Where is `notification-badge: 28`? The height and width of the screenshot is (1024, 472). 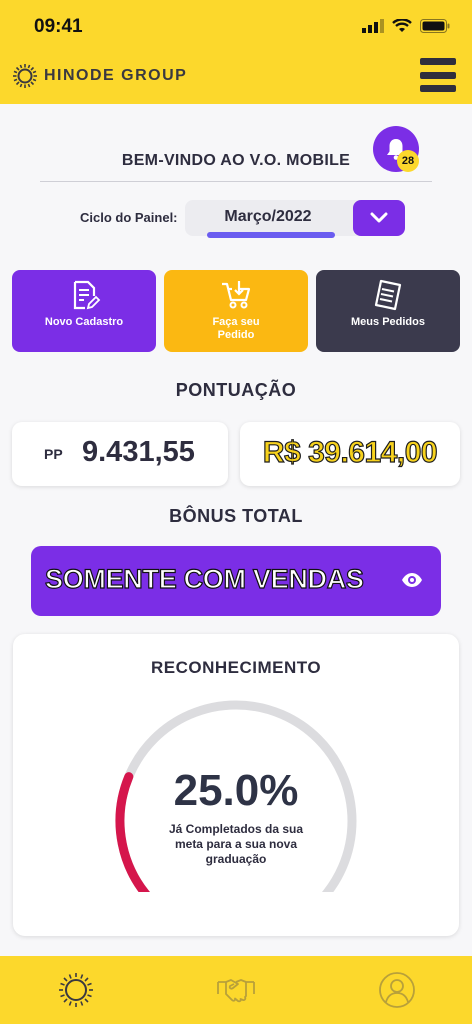
notification-badge: 28 is located at coordinates (408, 161).